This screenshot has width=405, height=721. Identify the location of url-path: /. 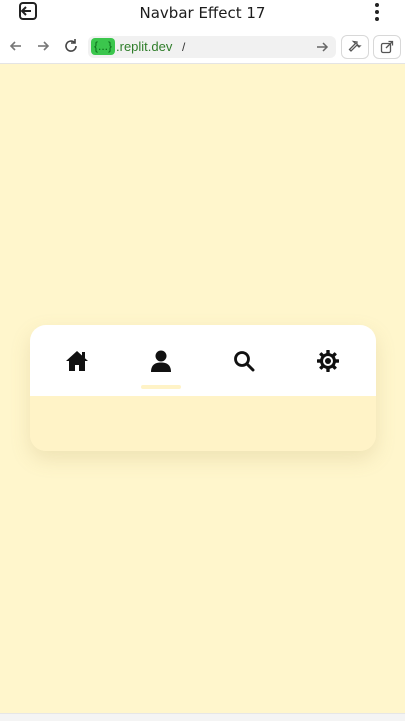
(184, 47).